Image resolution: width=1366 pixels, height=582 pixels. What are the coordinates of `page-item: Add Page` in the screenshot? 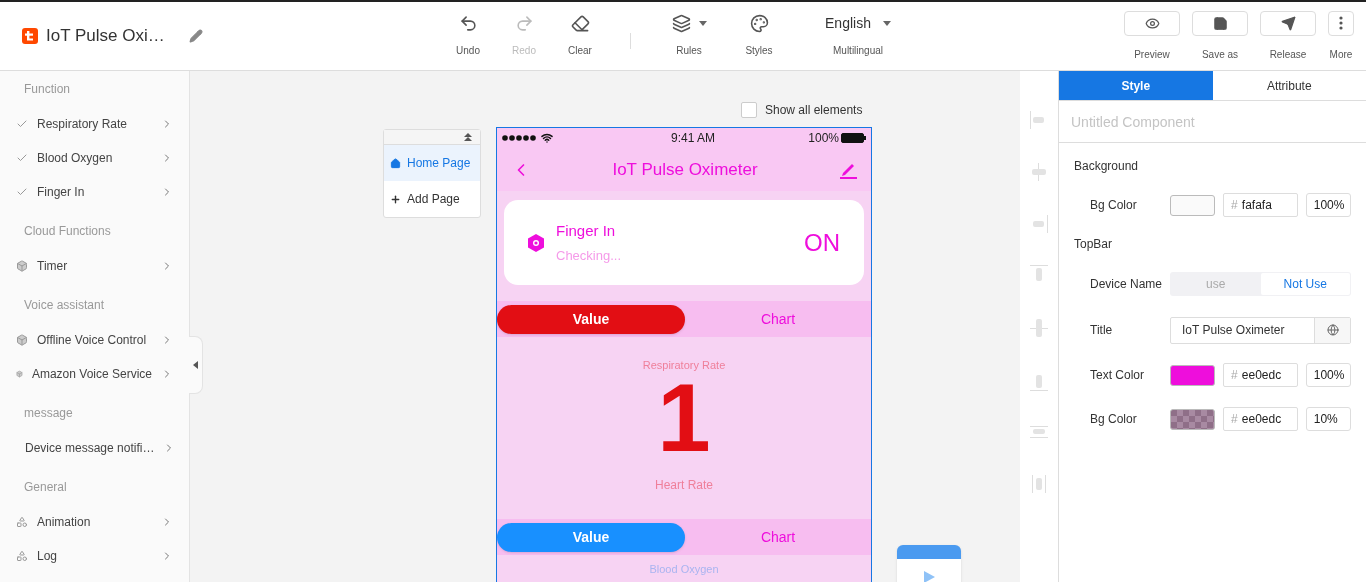 It's located at (432, 199).